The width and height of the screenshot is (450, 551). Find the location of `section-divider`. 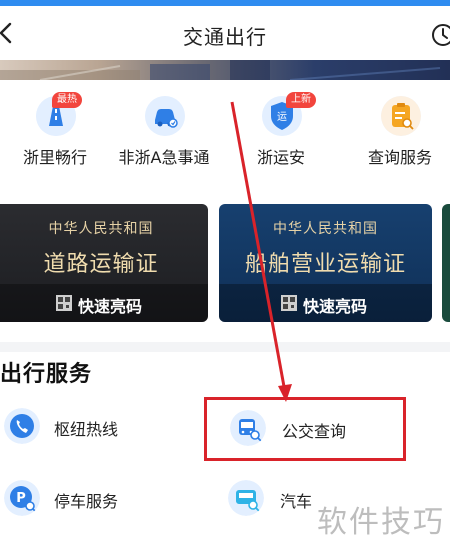

section-divider is located at coordinates (225, 347).